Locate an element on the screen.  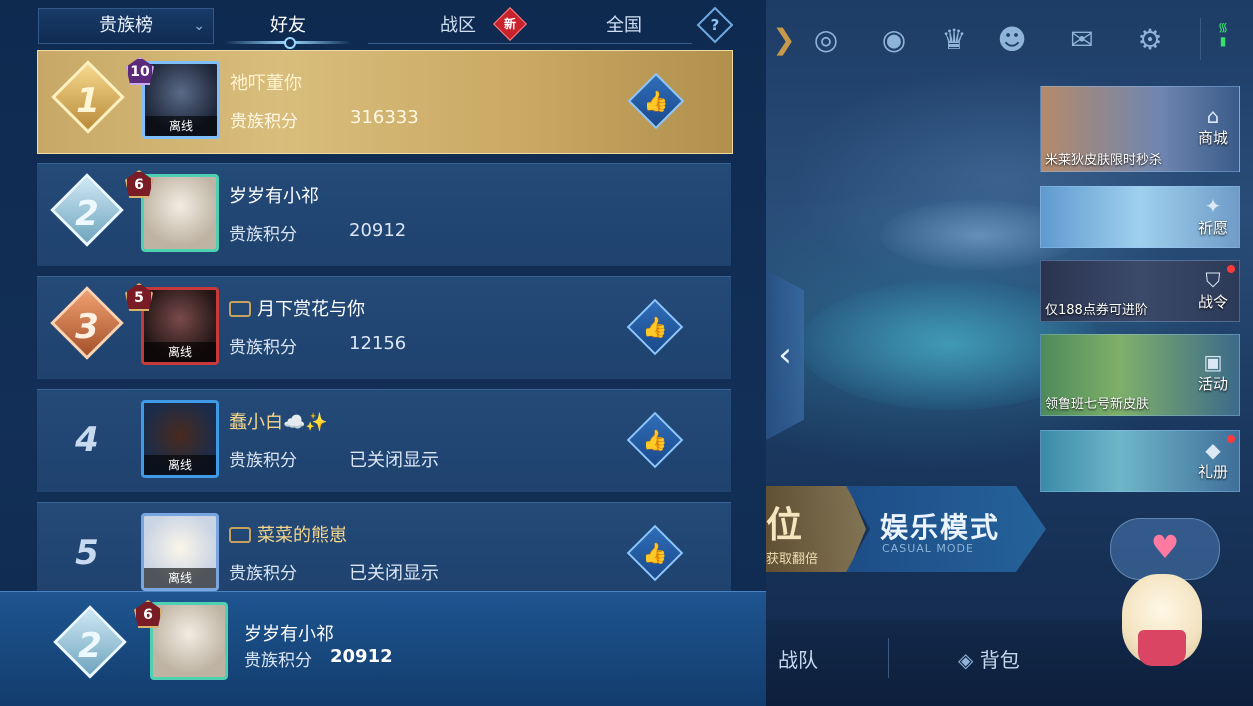
ranked-mode-banner: 位 获取翻倍 is located at coordinates (816, 529).